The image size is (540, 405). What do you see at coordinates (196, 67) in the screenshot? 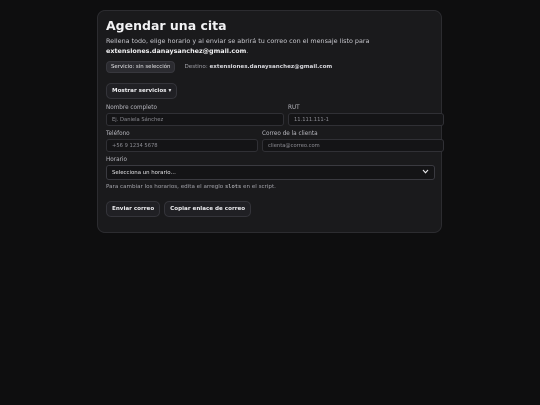
I see `destination-label: Destino:` at bounding box center [196, 67].